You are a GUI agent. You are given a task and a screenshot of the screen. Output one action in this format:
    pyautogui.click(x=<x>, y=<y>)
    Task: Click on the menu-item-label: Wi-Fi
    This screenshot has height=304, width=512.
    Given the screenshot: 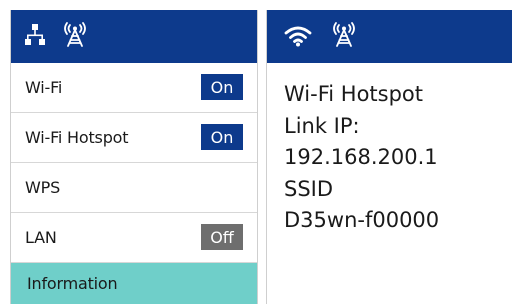 What is the action you would take?
    pyautogui.click(x=44, y=87)
    